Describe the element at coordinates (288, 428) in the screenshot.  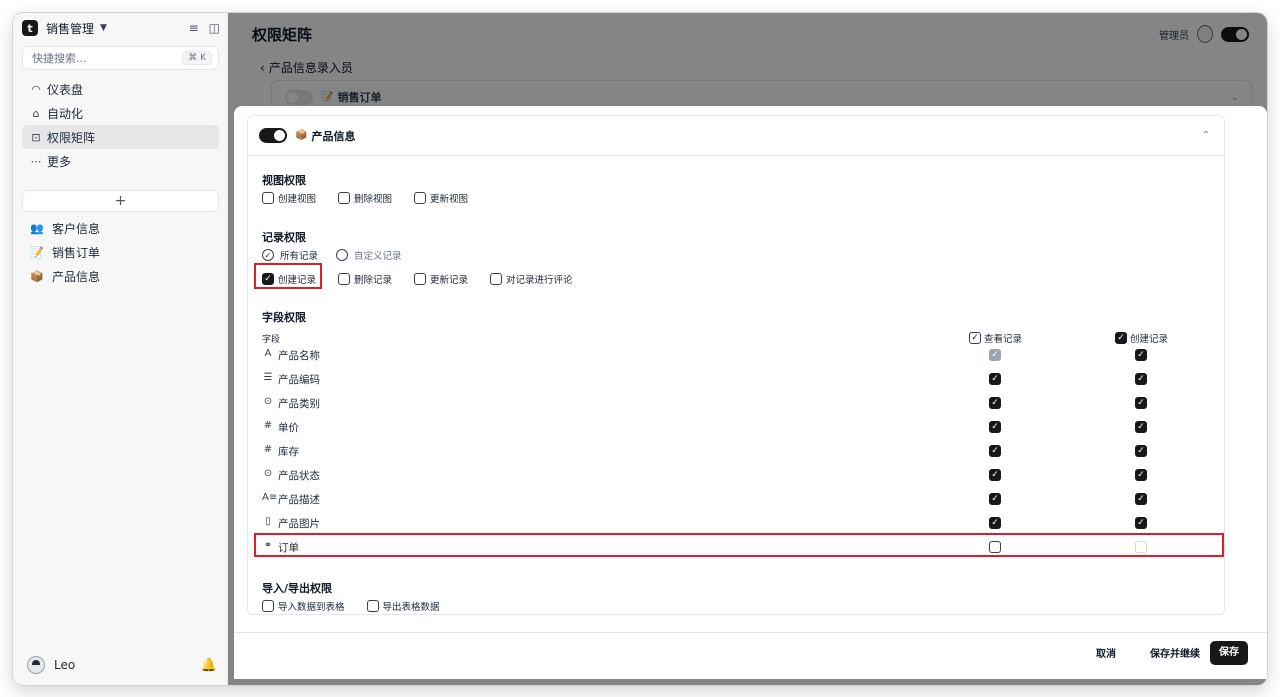
I see `field-name: 单价` at that location.